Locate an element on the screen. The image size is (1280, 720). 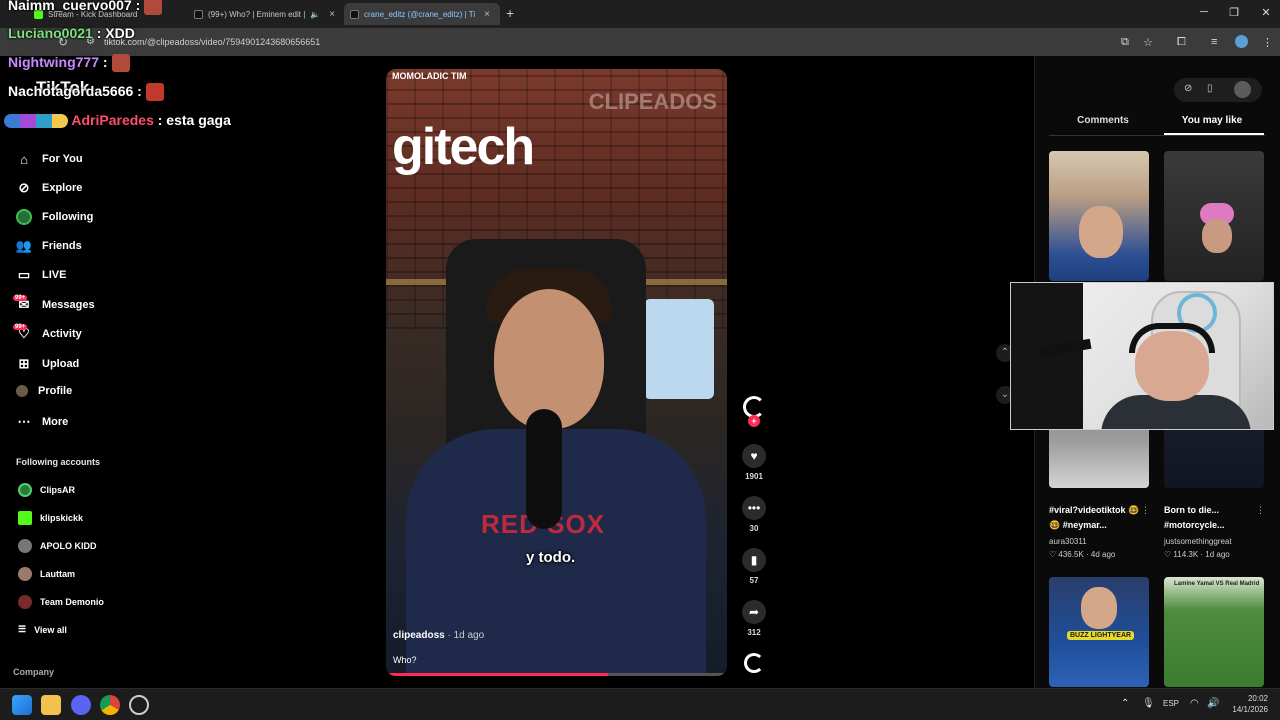
card-username: aura30311 is located at coordinates (1068, 541).